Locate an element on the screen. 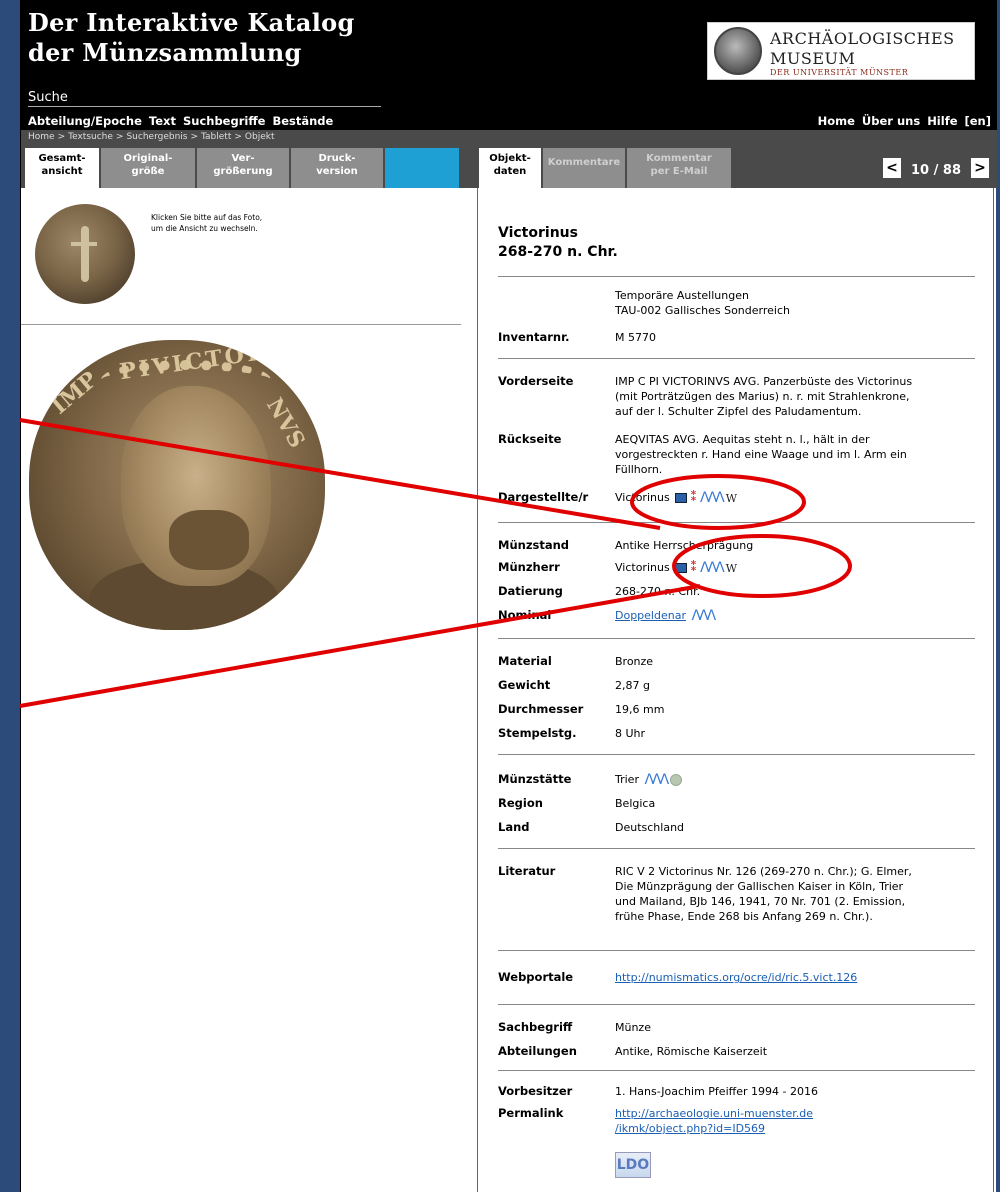  land-value: Deutschland is located at coordinates (650, 827).